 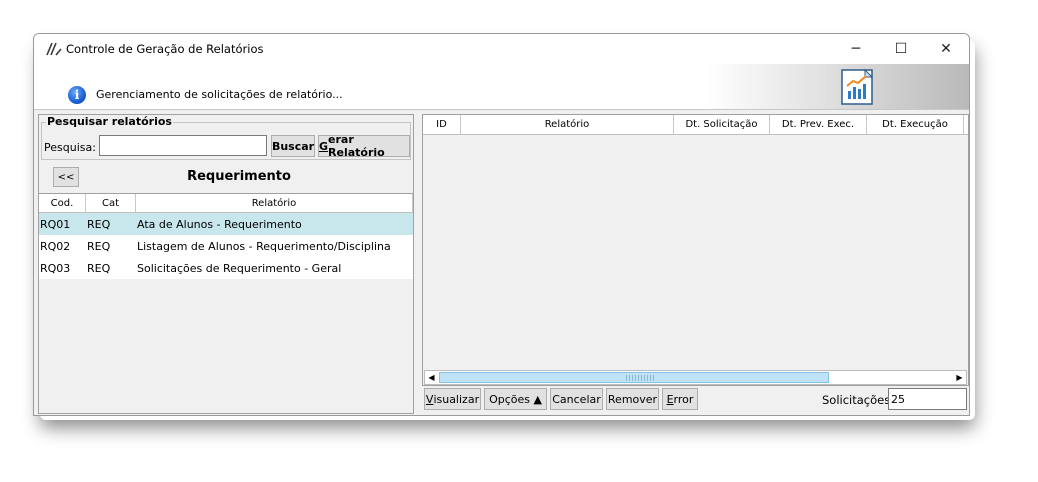 I want to click on maximize-button: ☐, so click(x=901, y=49).